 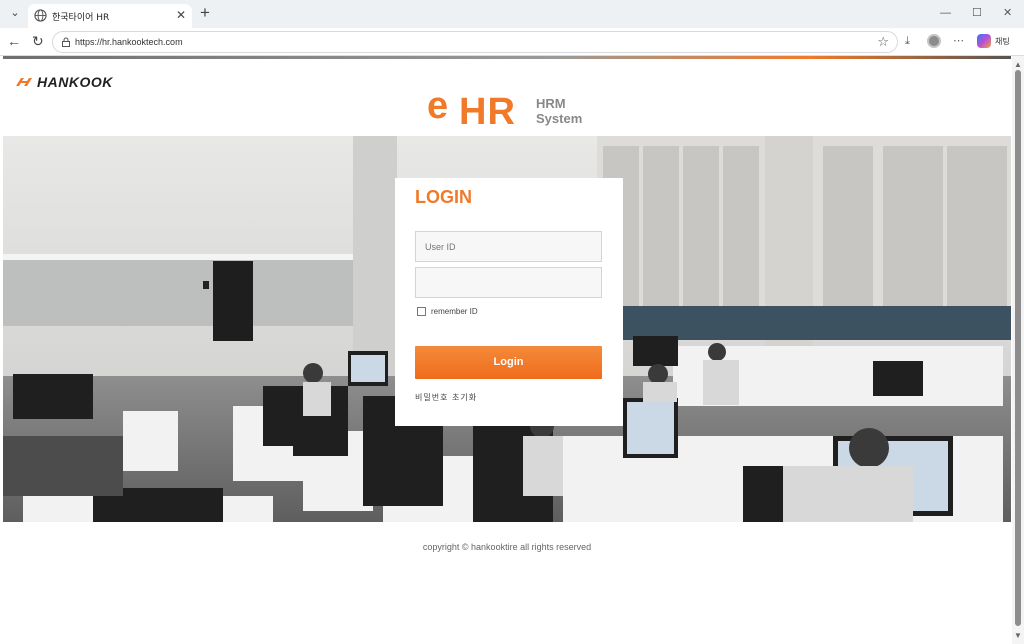 What do you see at coordinates (883, 42) in the screenshot?
I see `star-icon: ☆` at bounding box center [883, 42].